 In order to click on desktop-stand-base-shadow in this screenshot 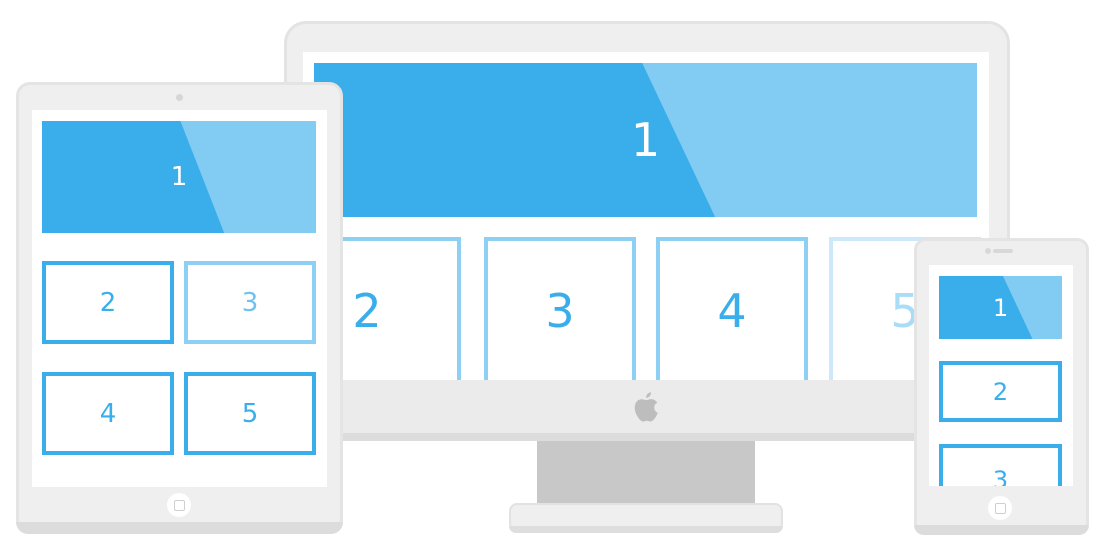, I will do `click(646, 529)`.